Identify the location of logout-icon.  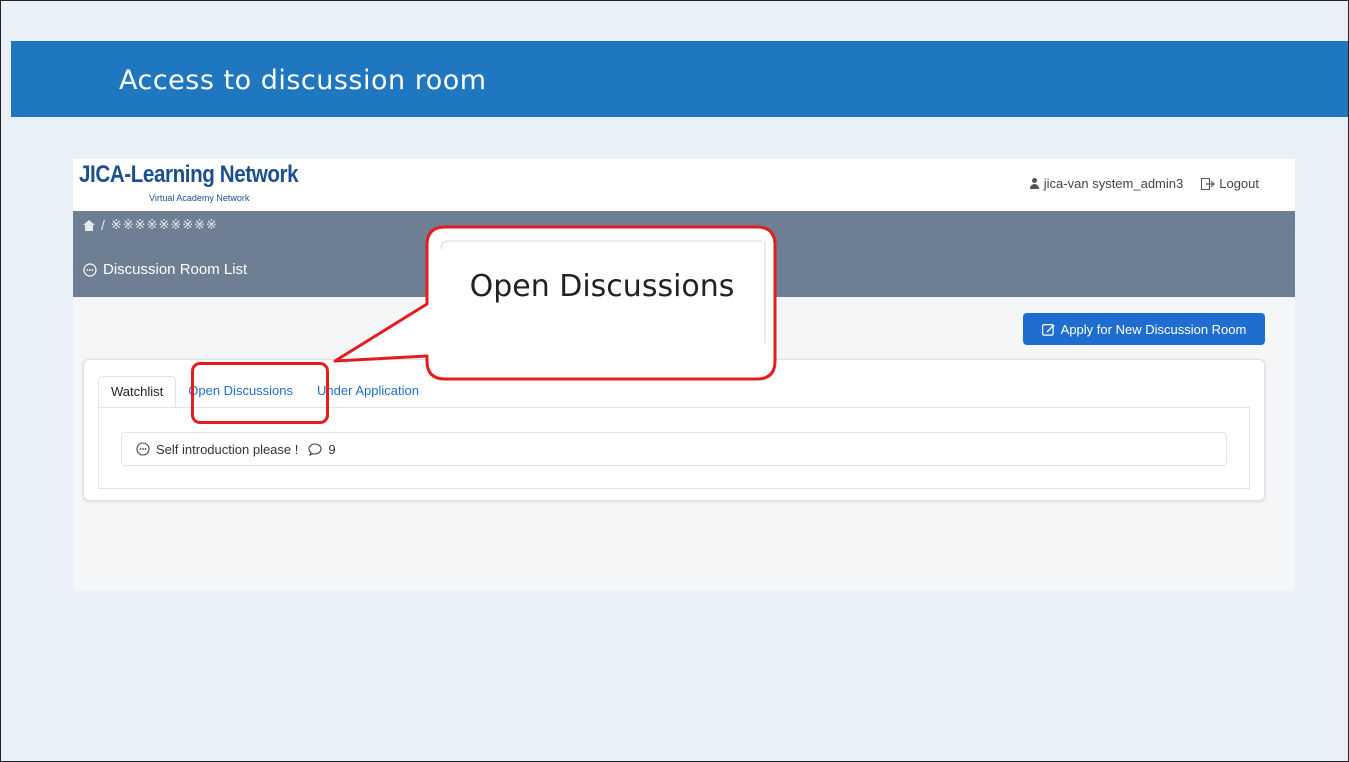
(1208, 183).